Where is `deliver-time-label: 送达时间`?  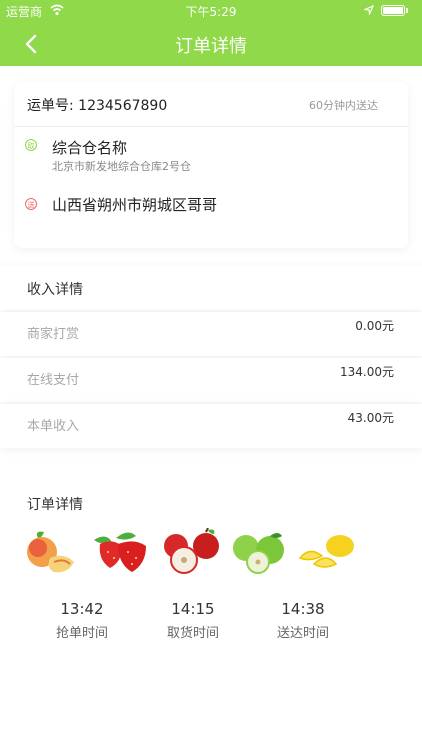
deliver-time-label: 送达时间 is located at coordinates (302, 633).